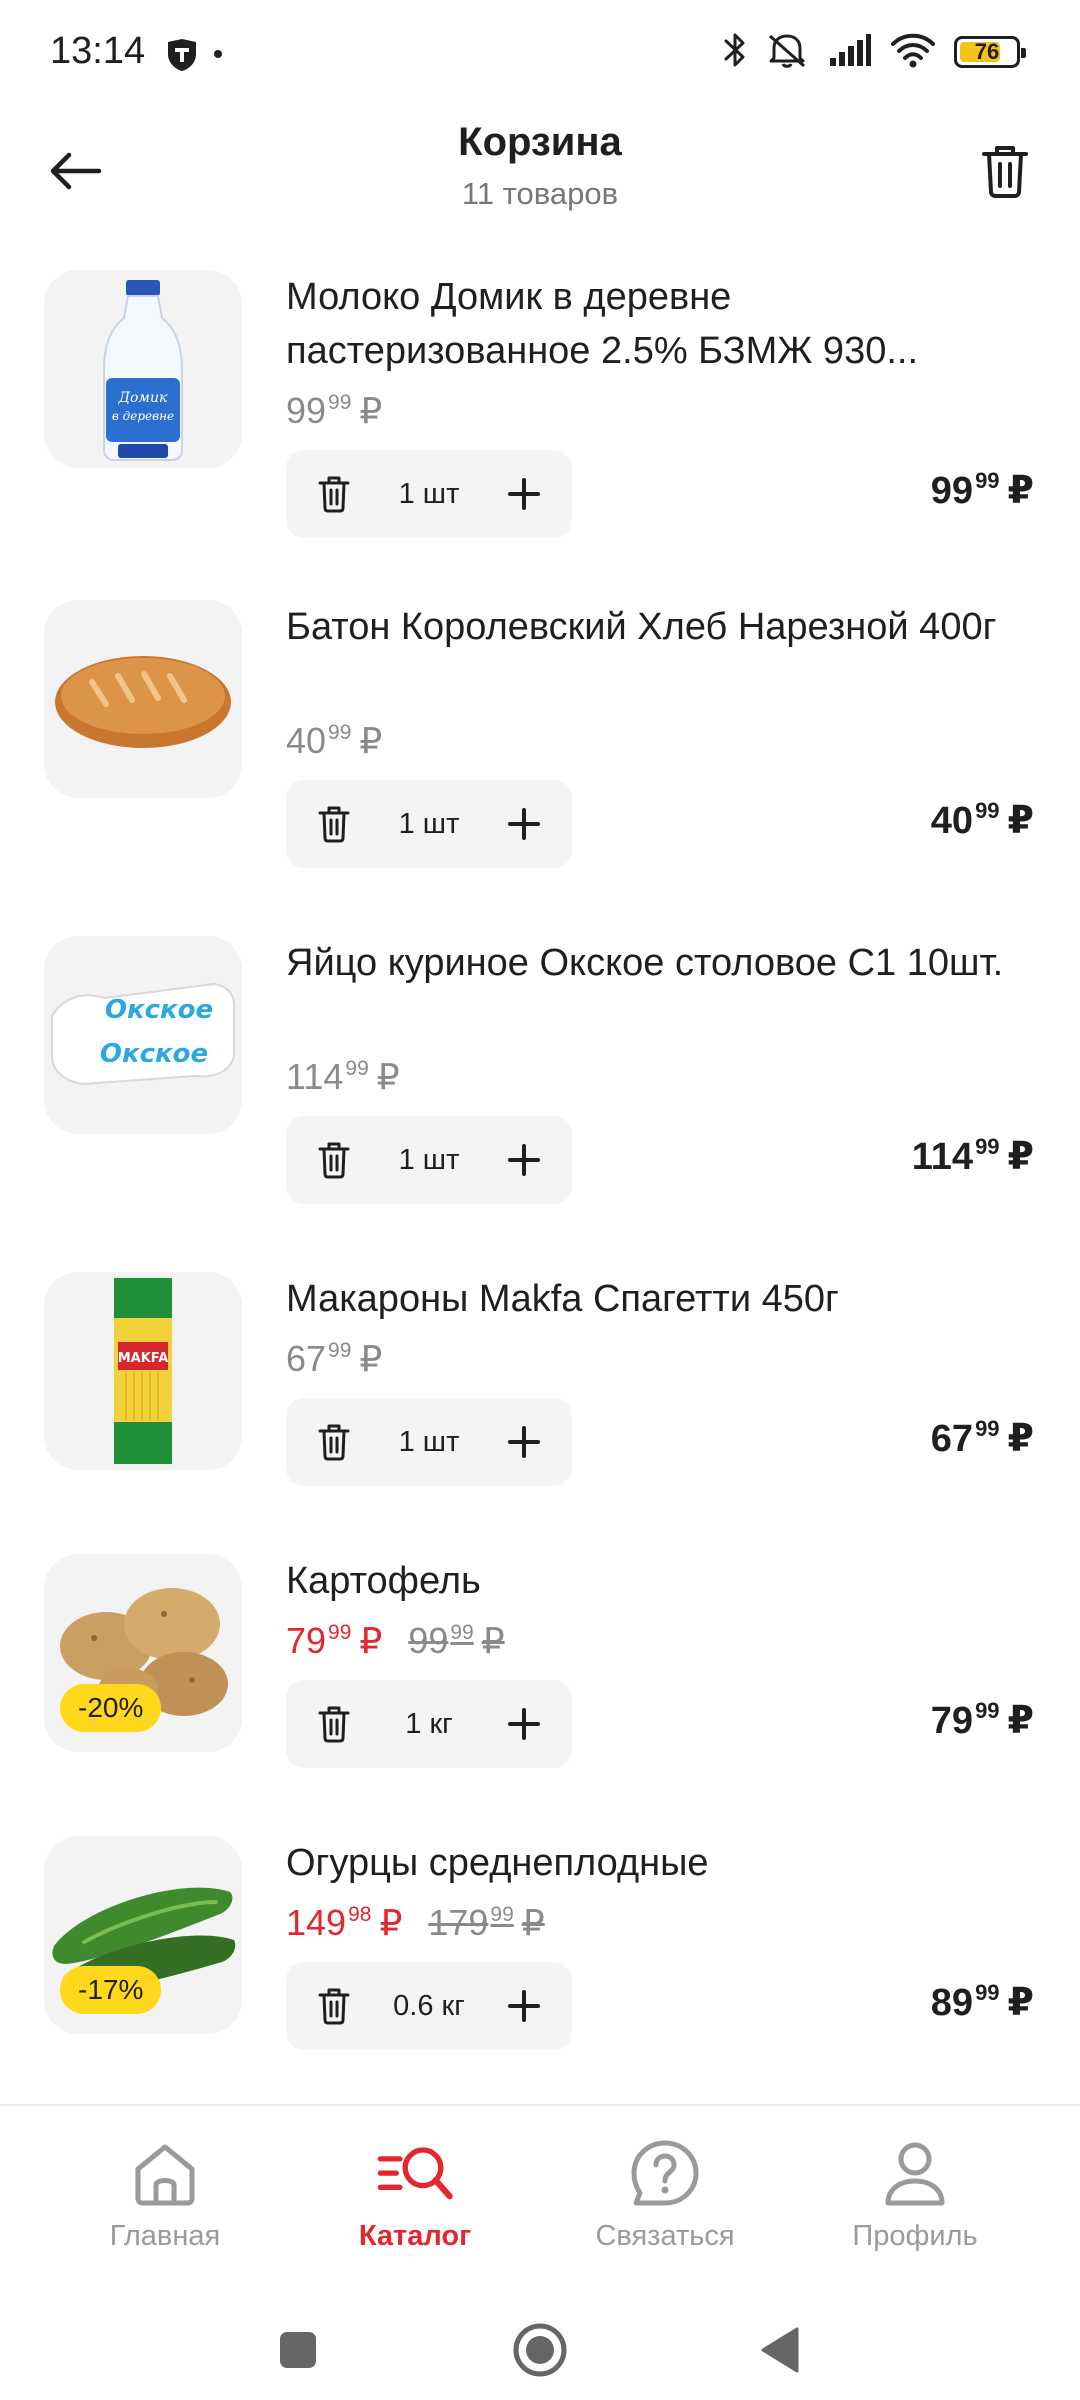  What do you see at coordinates (182, 57) in the screenshot?
I see `shield-app-icon` at bounding box center [182, 57].